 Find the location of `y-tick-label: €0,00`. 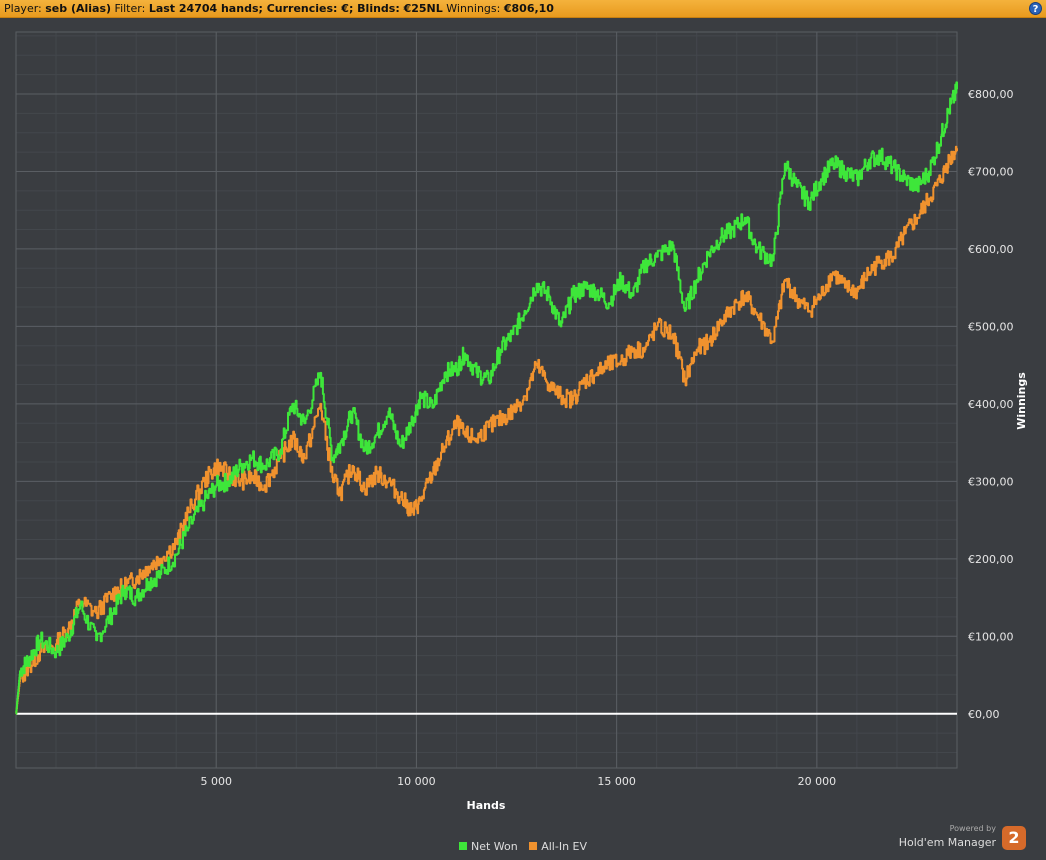

y-tick-label: €0,00 is located at coordinates (984, 714).